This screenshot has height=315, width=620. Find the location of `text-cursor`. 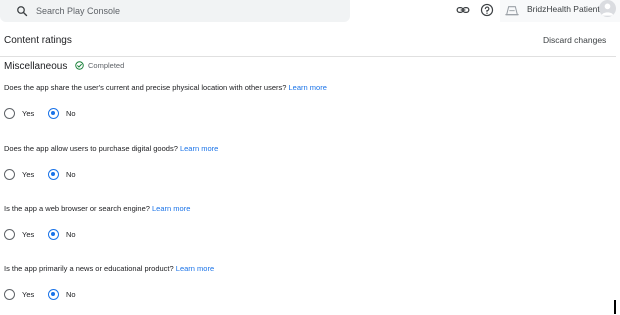

text-cursor is located at coordinates (615, 307).